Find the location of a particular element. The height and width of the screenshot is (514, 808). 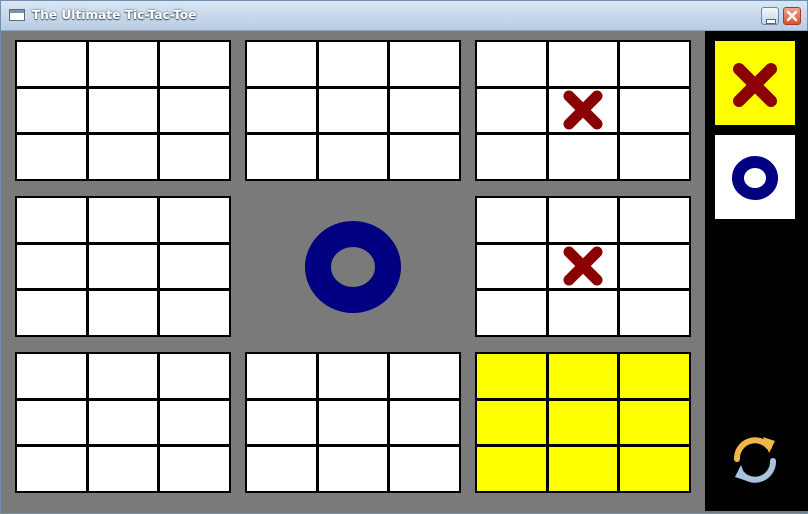

sub-board-top-right is located at coordinates (583, 110).